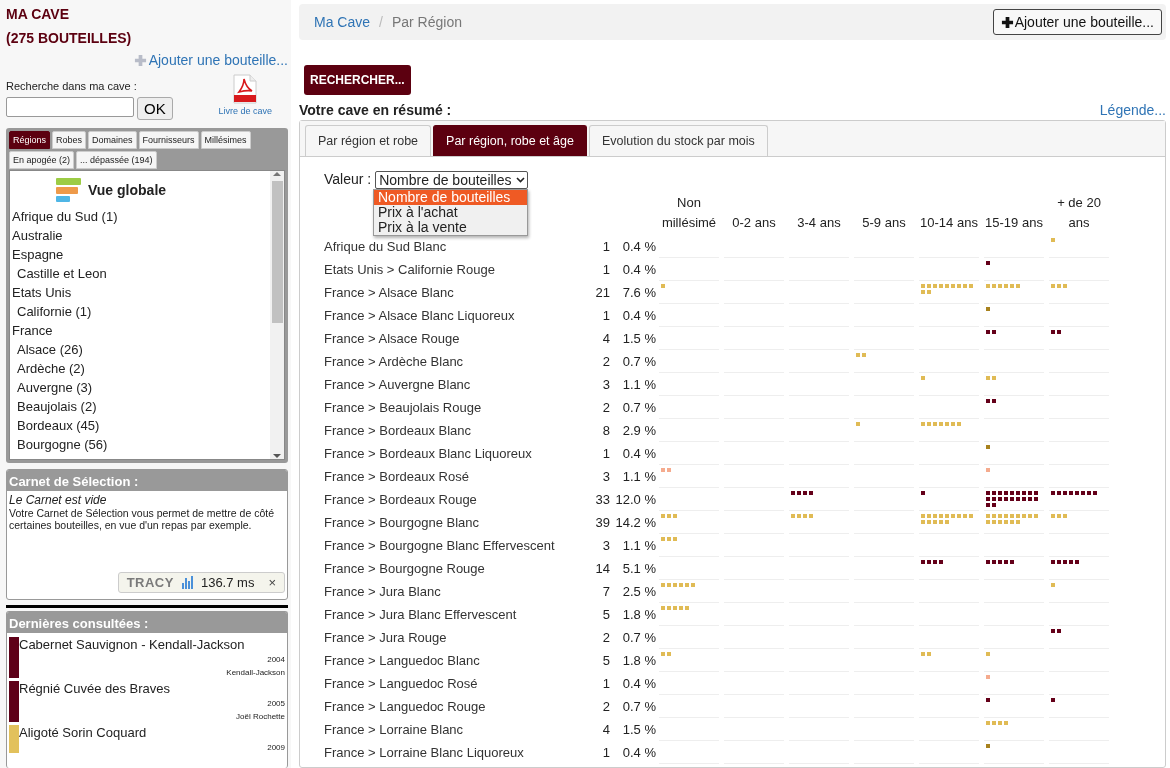 The image size is (1170, 768). Describe the element at coordinates (405, 706) in the screenshot. I see `region-label: France > Languedoc Rouge` at that location.